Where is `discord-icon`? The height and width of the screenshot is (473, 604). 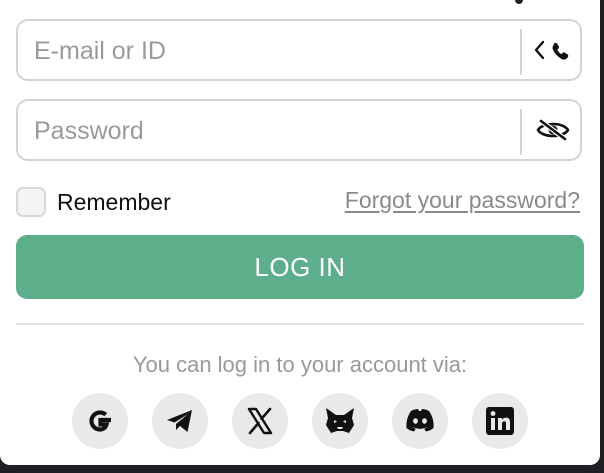
discord-icon is located at coordinates (420, 420).